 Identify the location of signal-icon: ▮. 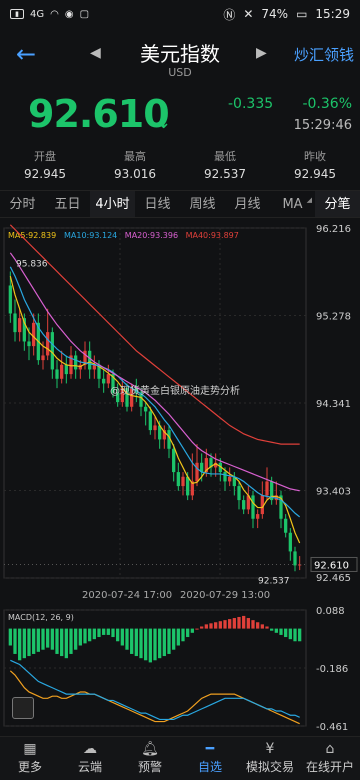
(17, 14).